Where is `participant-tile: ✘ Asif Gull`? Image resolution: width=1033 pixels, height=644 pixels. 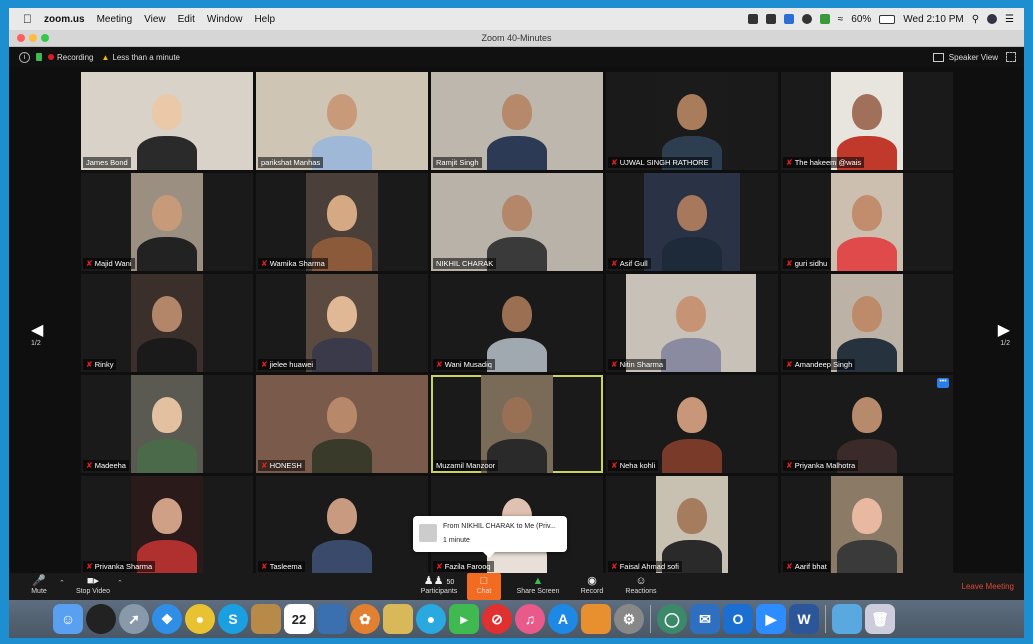 participant-tile: ✘ Asif Gull is located at coordinates (692, 222).